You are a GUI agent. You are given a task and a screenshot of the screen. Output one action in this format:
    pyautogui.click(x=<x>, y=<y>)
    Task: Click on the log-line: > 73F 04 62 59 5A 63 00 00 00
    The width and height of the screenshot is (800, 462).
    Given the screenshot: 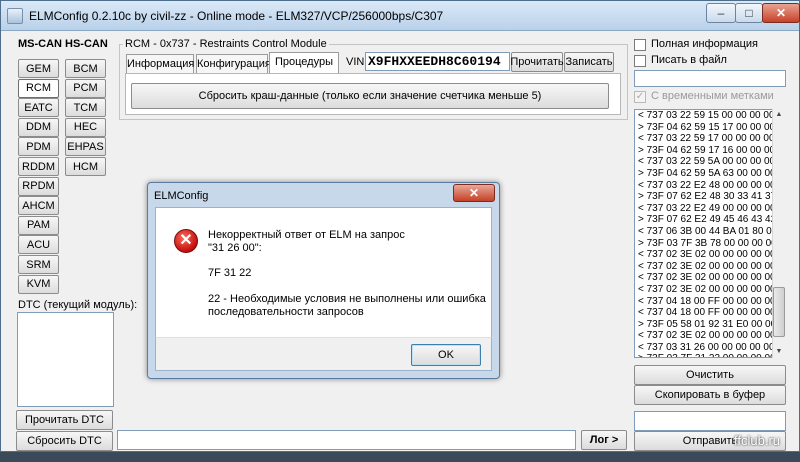 What is the action you would take?
    pyautogui.click(x=707, y=173)
    